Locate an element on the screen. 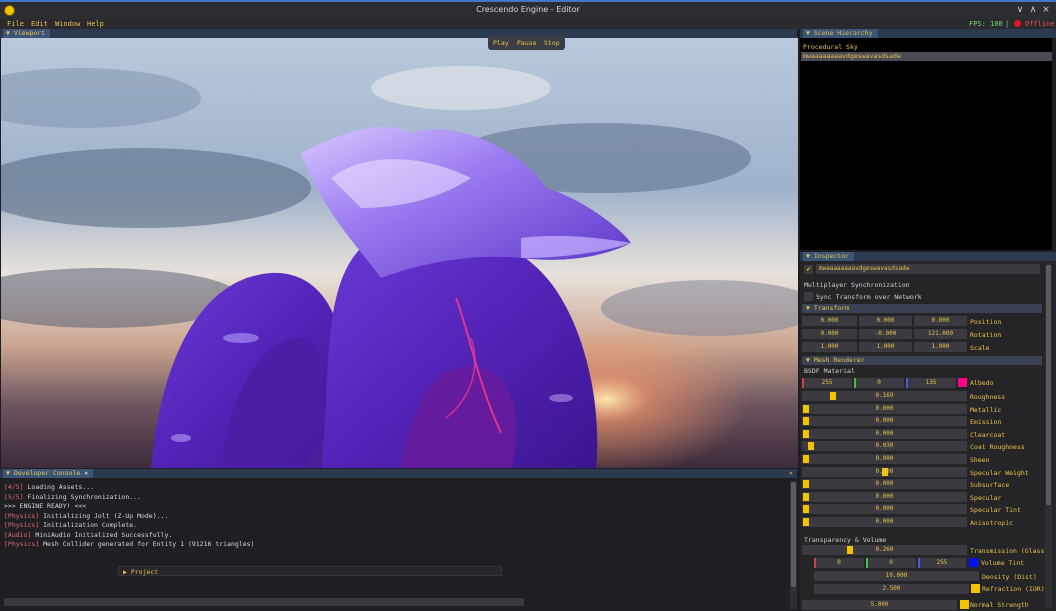 The width and height of the screenshot is (1056, 611). rotation-z-field: 121.000 is located at coordinates (940, 334).